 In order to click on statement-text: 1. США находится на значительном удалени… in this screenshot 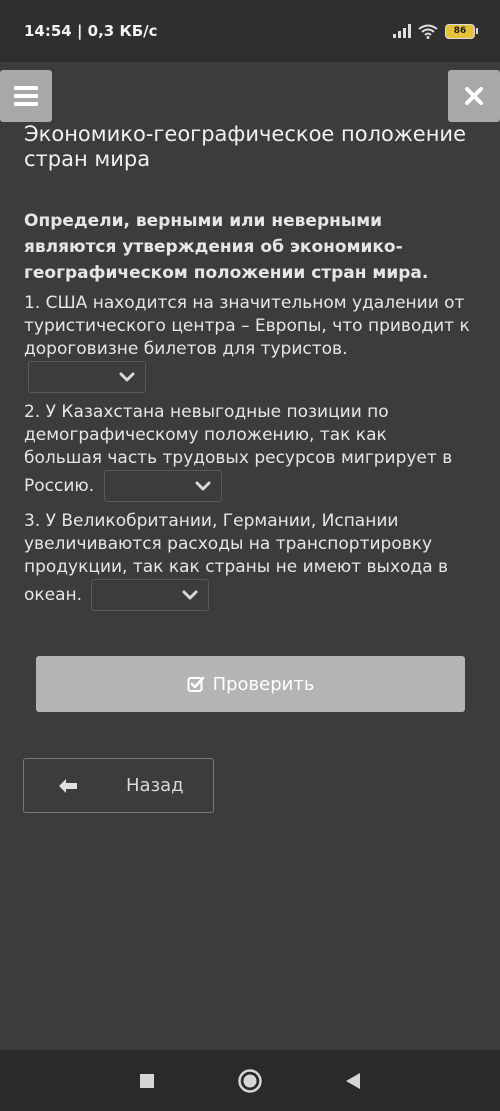, I will do `click(247, 326)`.